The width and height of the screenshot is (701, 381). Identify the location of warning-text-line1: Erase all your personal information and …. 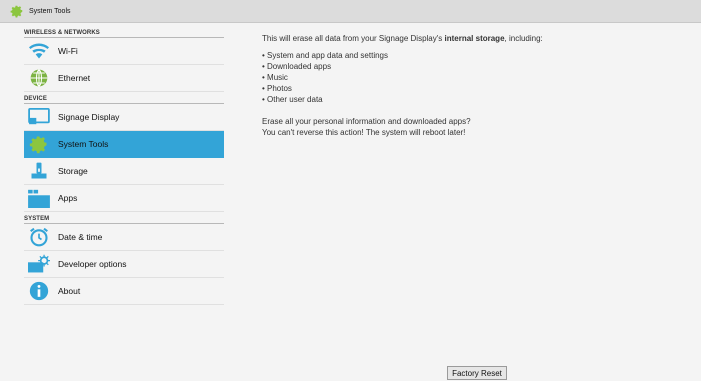
(366, 121).